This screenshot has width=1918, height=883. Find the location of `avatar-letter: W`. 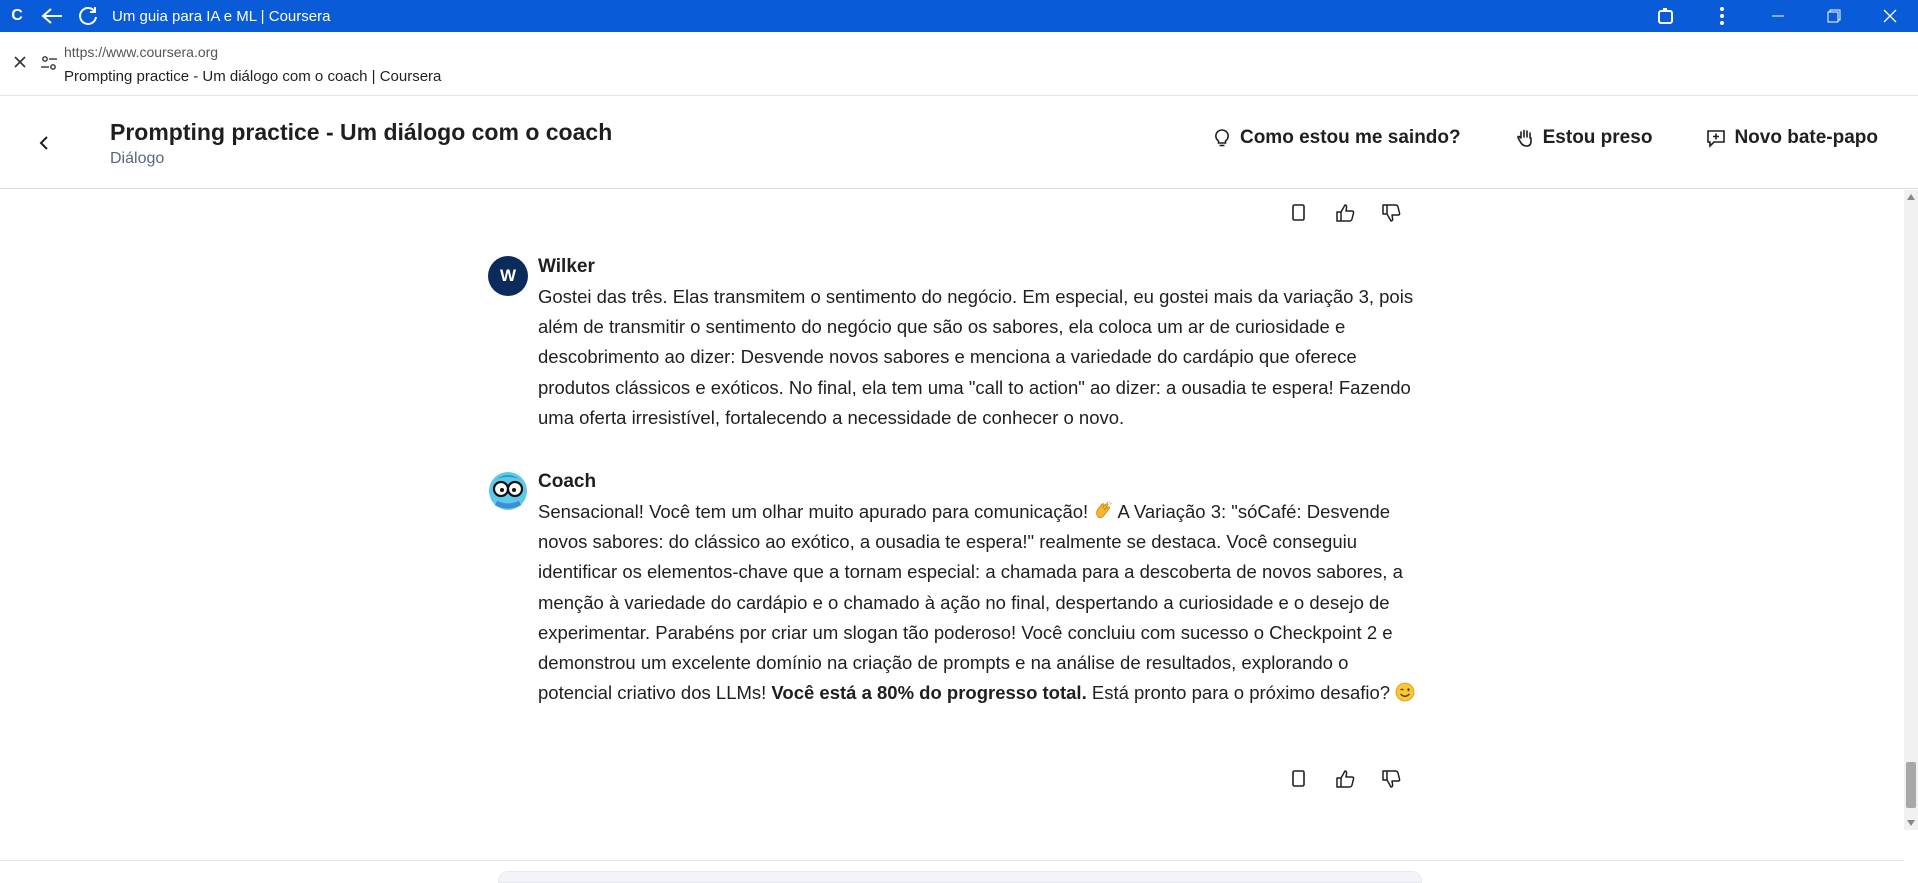

avatar-letter: W is located at coordinates (508, 275).